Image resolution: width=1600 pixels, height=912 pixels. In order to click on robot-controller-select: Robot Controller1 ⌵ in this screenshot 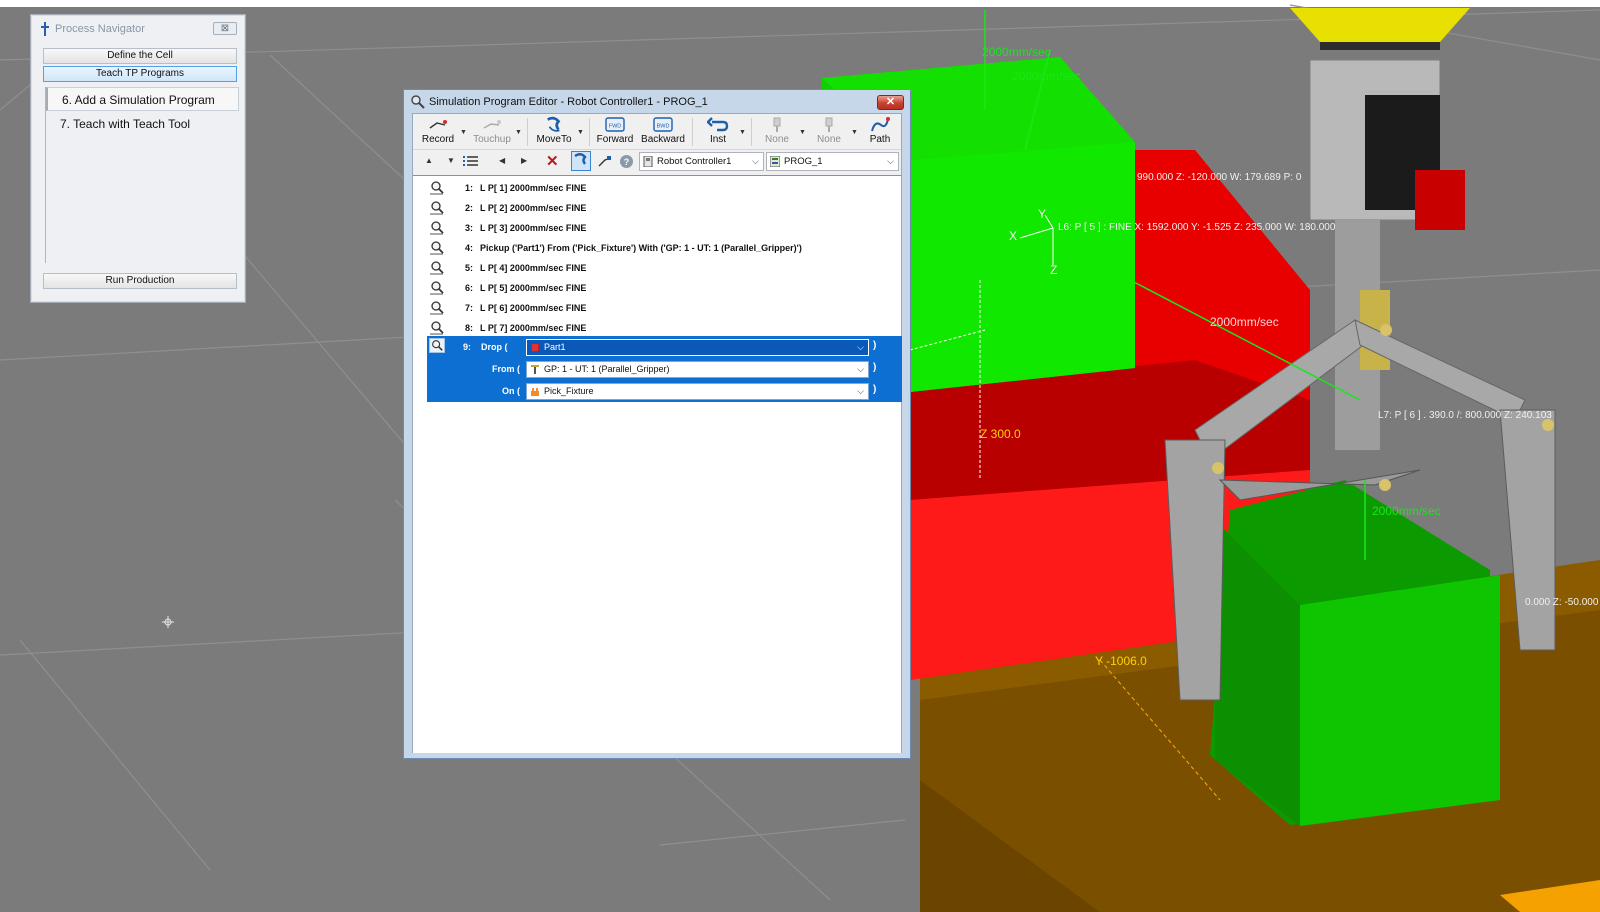, I will do `click(701, 161)`.